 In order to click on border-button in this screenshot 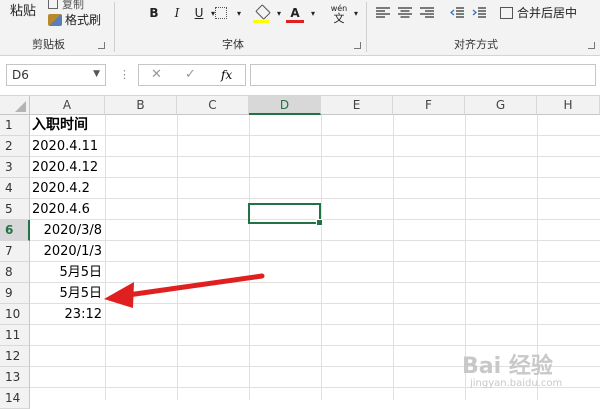, I will do `click(221, 13)`.